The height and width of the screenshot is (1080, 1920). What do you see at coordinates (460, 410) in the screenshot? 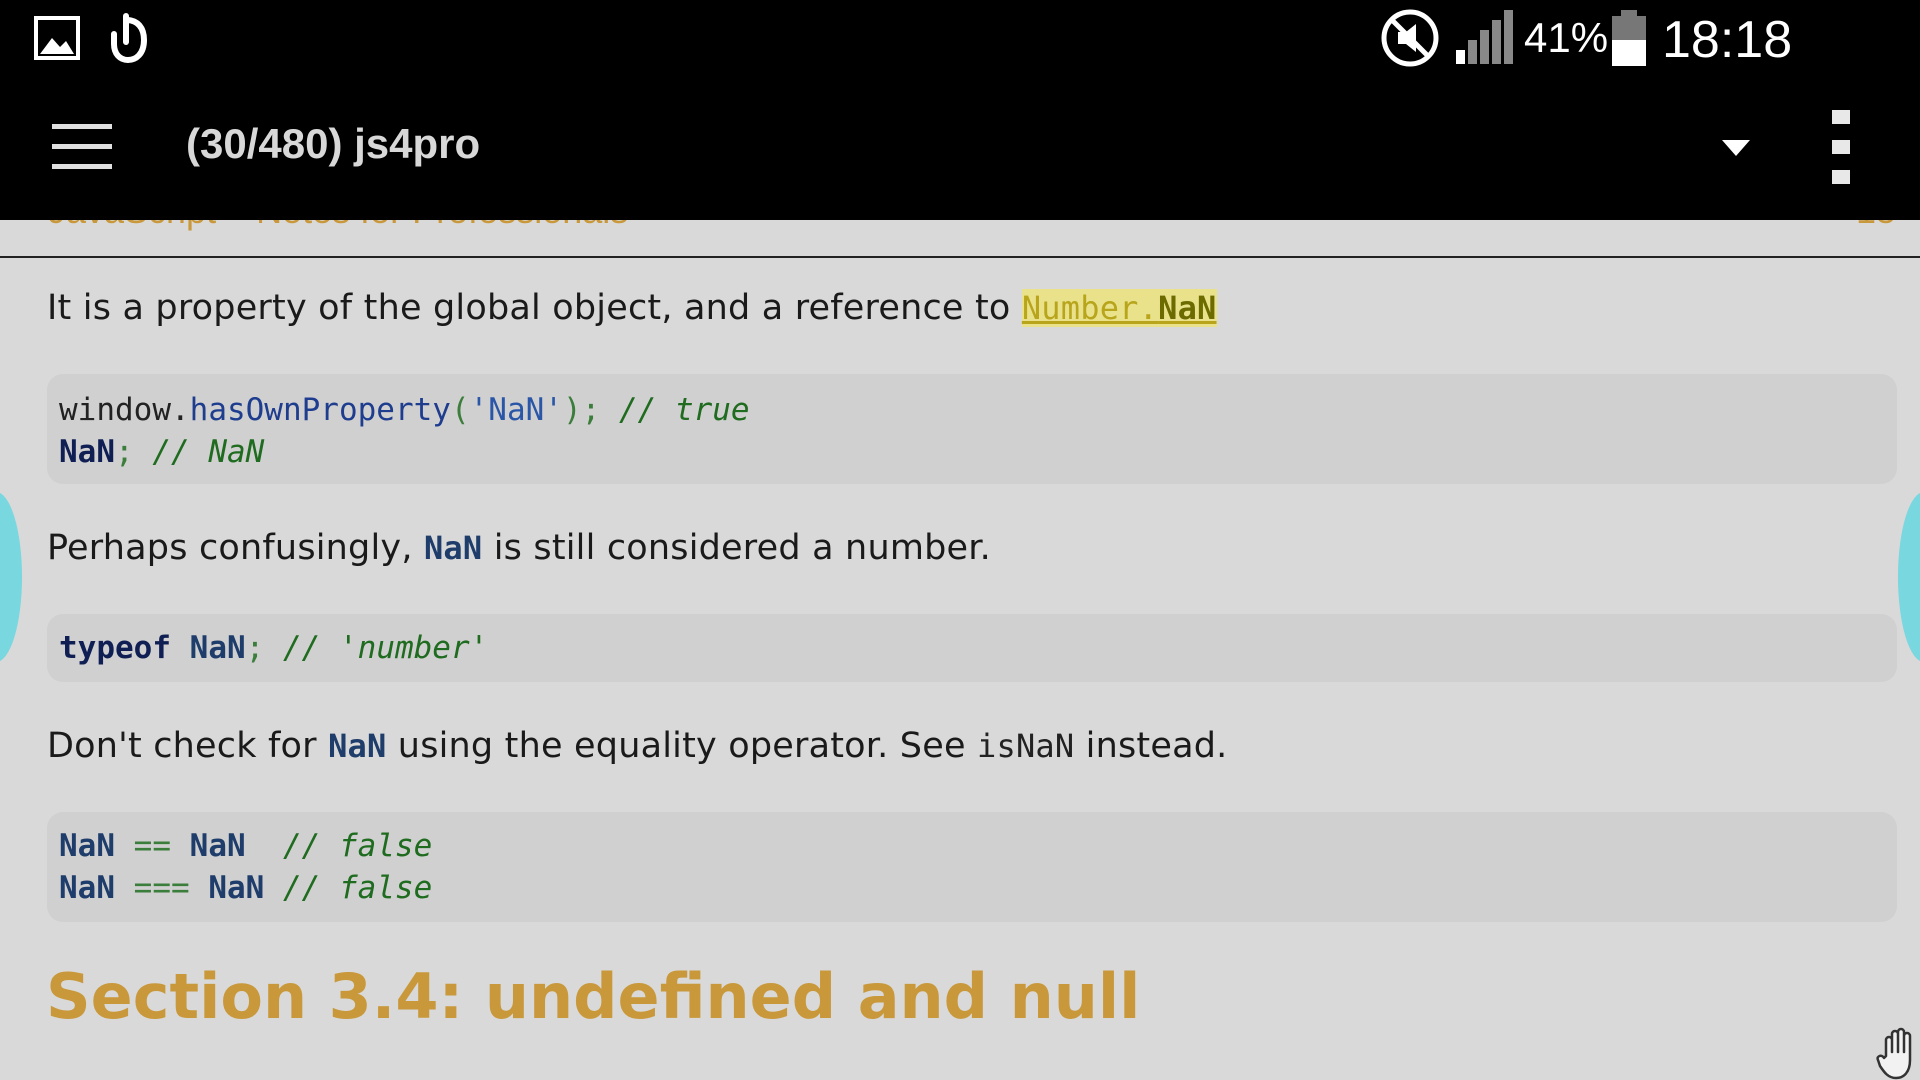
I see `code-token: (` at bounding box center [460, 410].